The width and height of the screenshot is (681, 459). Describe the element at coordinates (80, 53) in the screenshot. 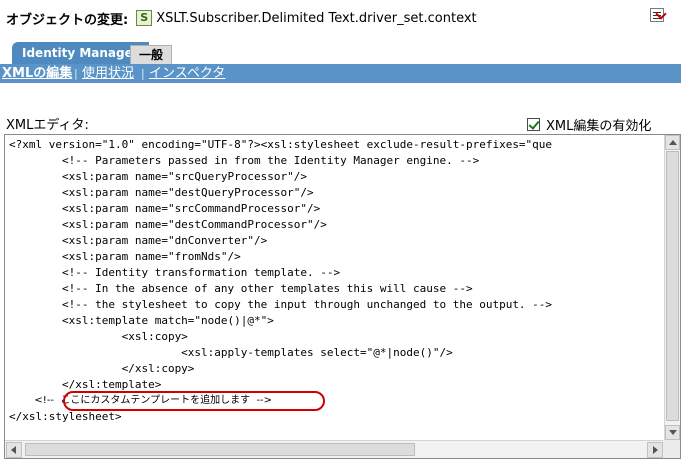

I see `tab-identity-manager: Identity Manager` at that location.